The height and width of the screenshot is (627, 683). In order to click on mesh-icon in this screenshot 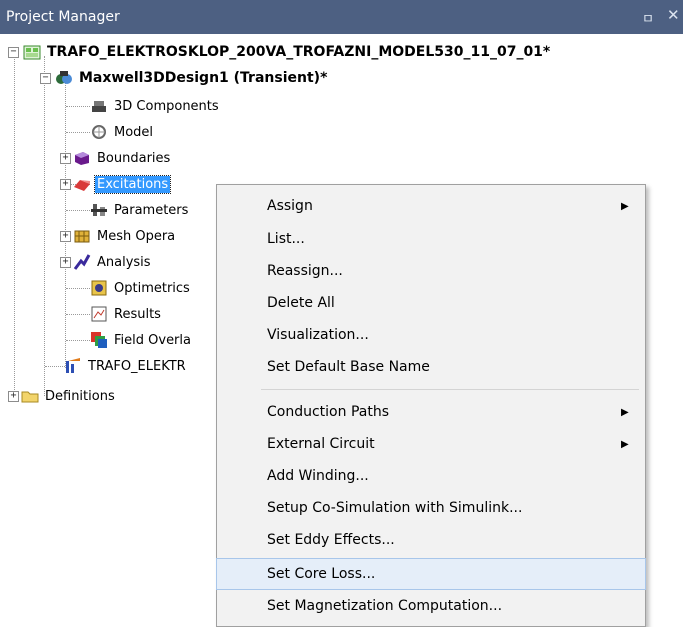, I will do `click(82, 236)`.